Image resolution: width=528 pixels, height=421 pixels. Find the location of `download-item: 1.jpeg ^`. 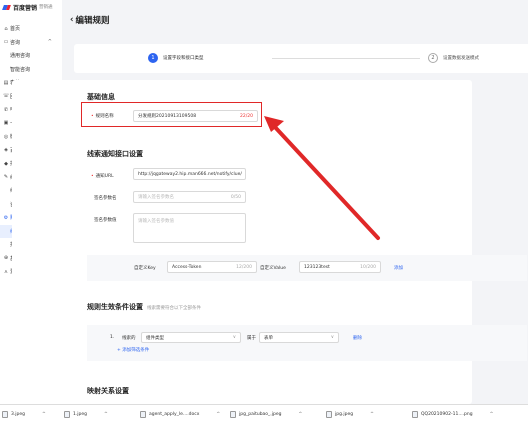

download-item: 1.jpeg ^ is located at coordinates (86, 414).